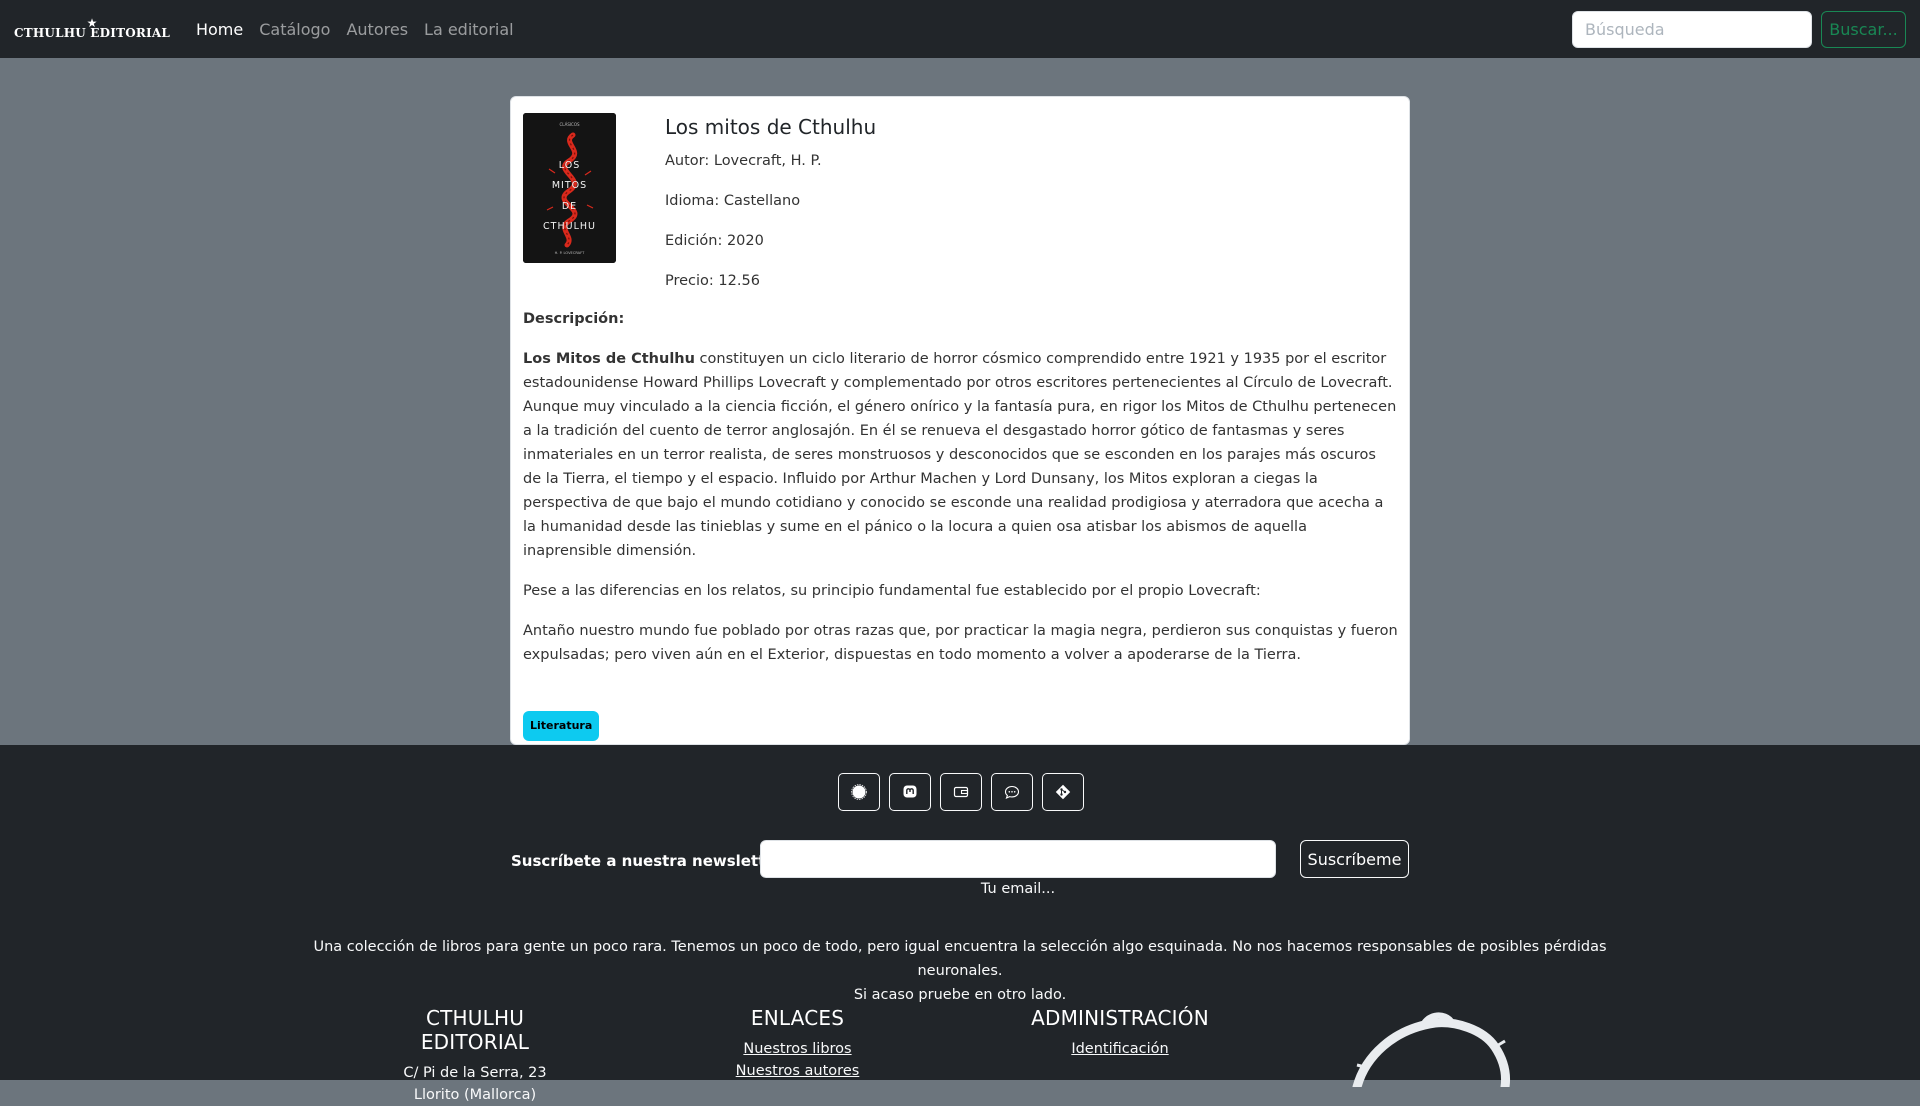 The width and height of the screenshot is (1920, 1106). What do you see at coordinates (219, 29) in the screenshot?
I see `nav-home: Home` at bounding box center [219, 29].